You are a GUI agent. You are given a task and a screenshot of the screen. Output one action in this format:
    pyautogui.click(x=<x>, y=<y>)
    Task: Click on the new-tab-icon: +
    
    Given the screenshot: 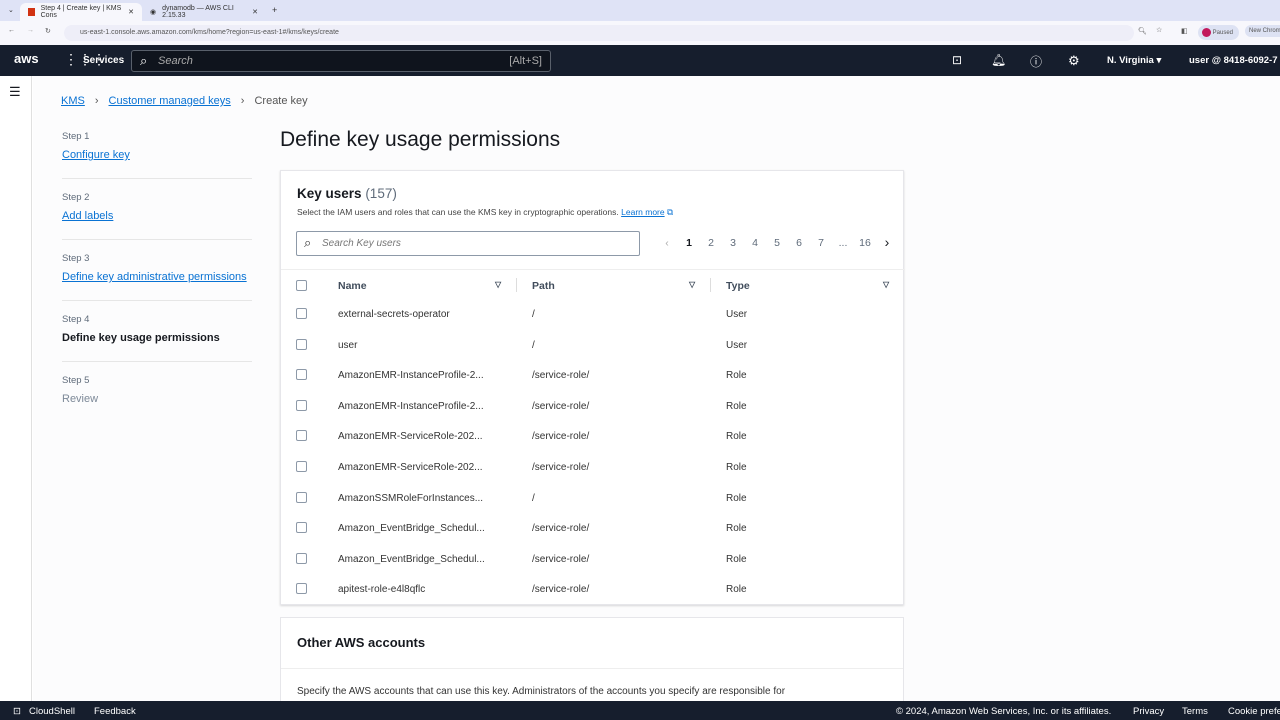 What is the action you would take?
    pyautogui.click(x=274, y=10)
    